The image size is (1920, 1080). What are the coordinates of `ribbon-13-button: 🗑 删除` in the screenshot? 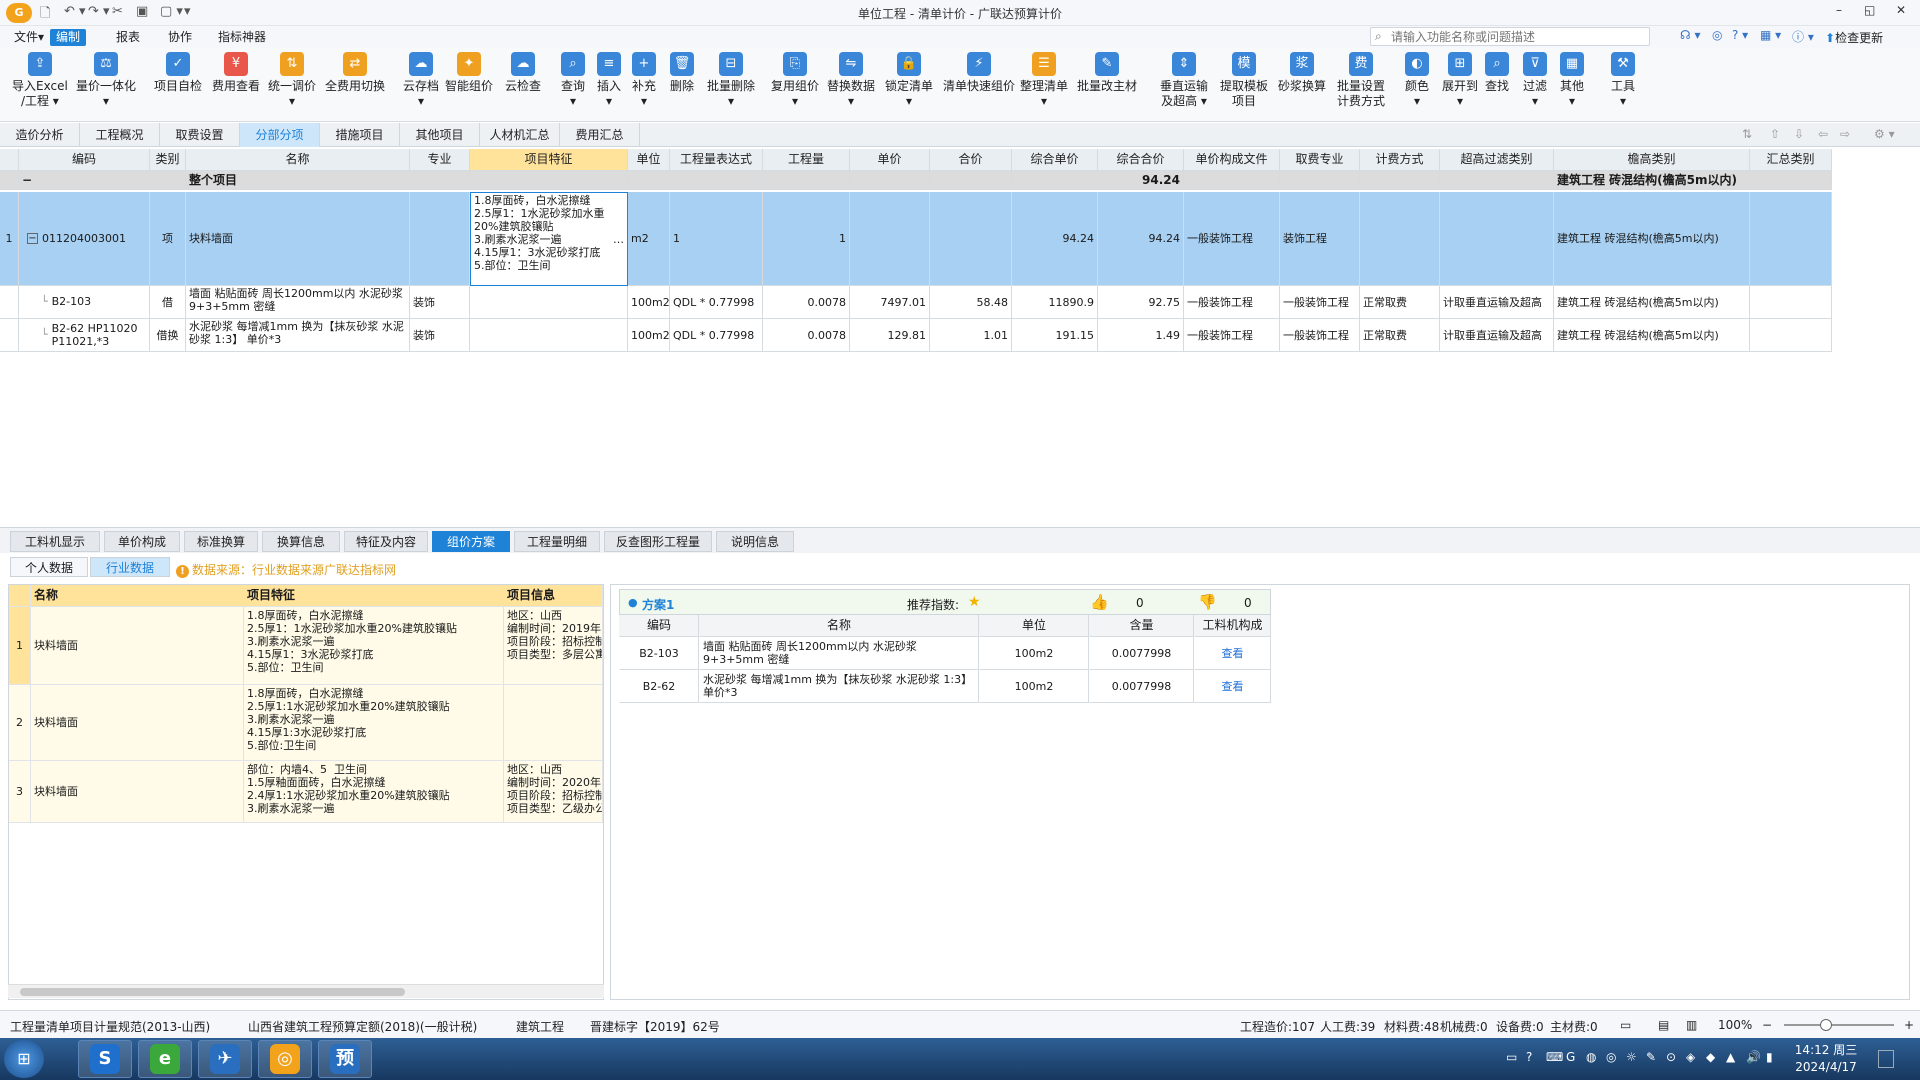 It's located at (682, 73).